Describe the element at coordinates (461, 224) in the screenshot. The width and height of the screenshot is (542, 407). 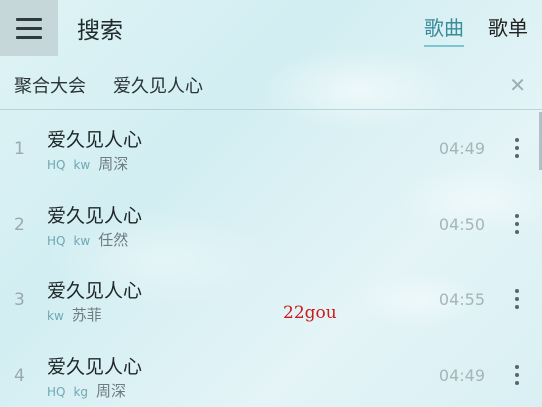
I see `song-duration: 04:50` at that location.